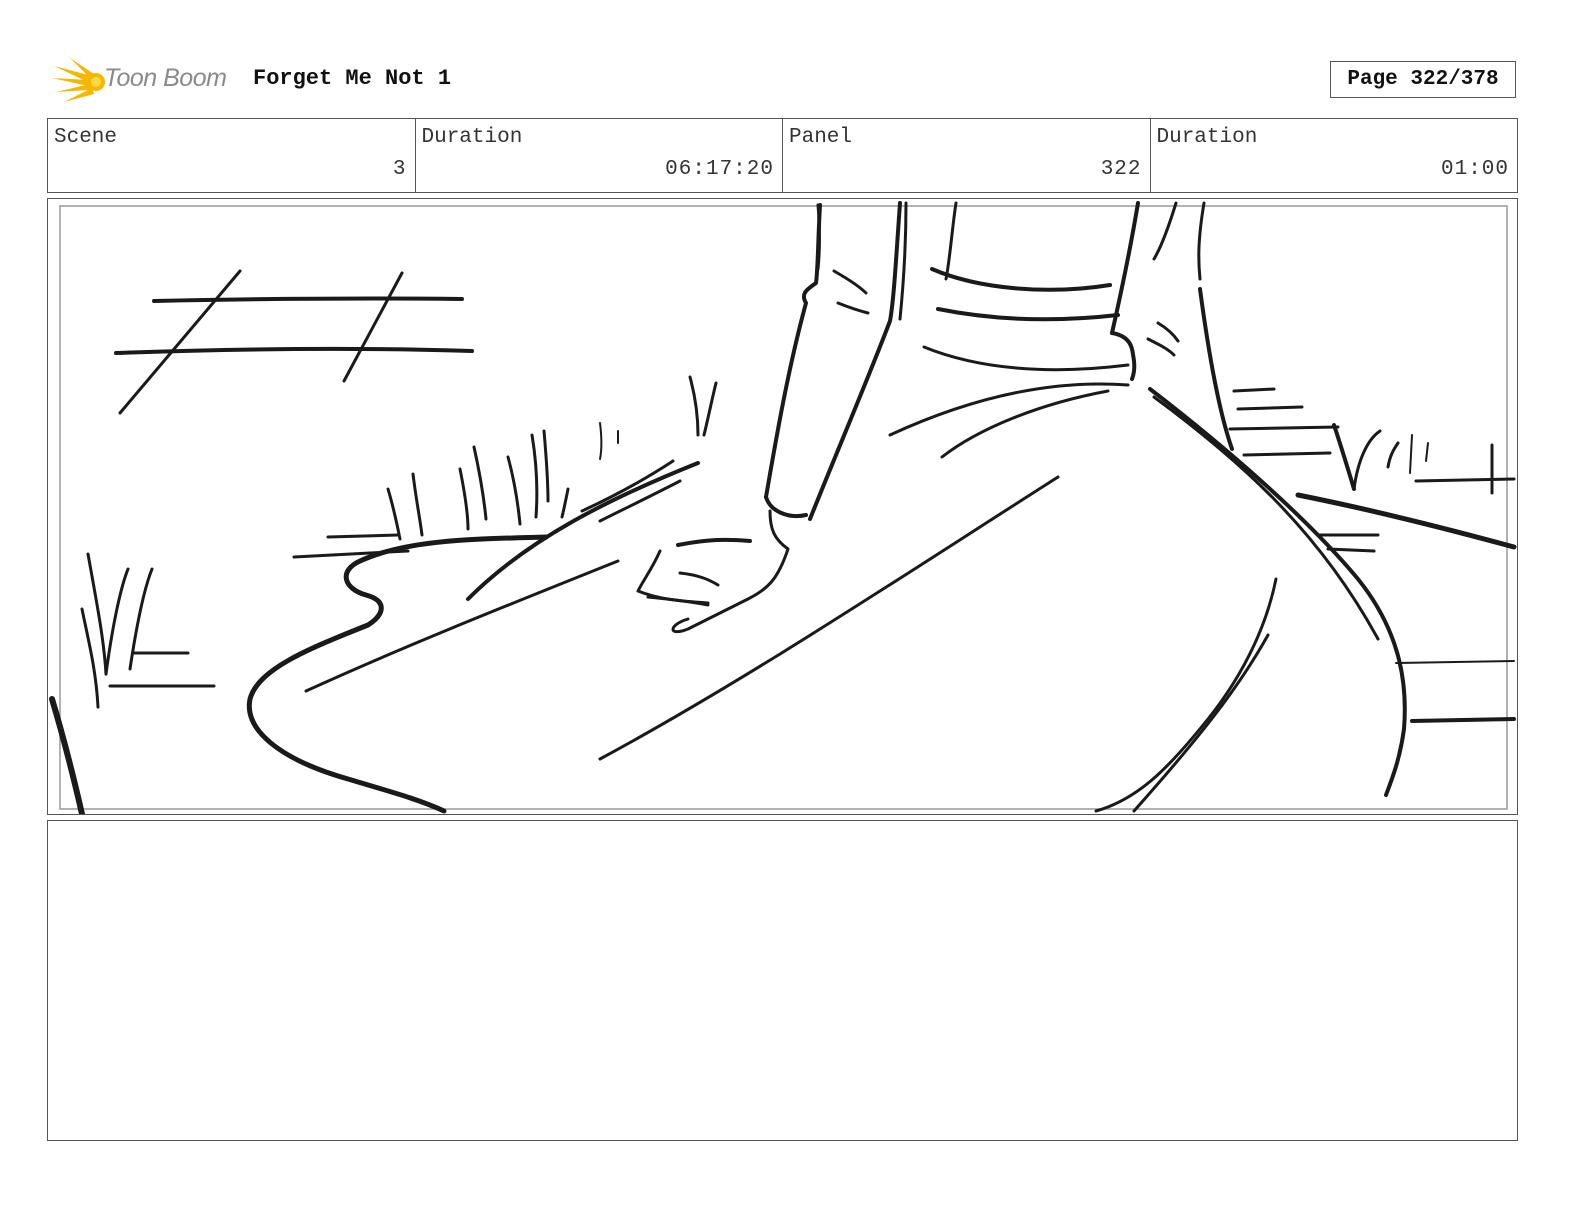  What do you see at coordinates (165, 78) in the screenshot?
I see `logo-text: Toon Boom` at bounding box center [165, 78].